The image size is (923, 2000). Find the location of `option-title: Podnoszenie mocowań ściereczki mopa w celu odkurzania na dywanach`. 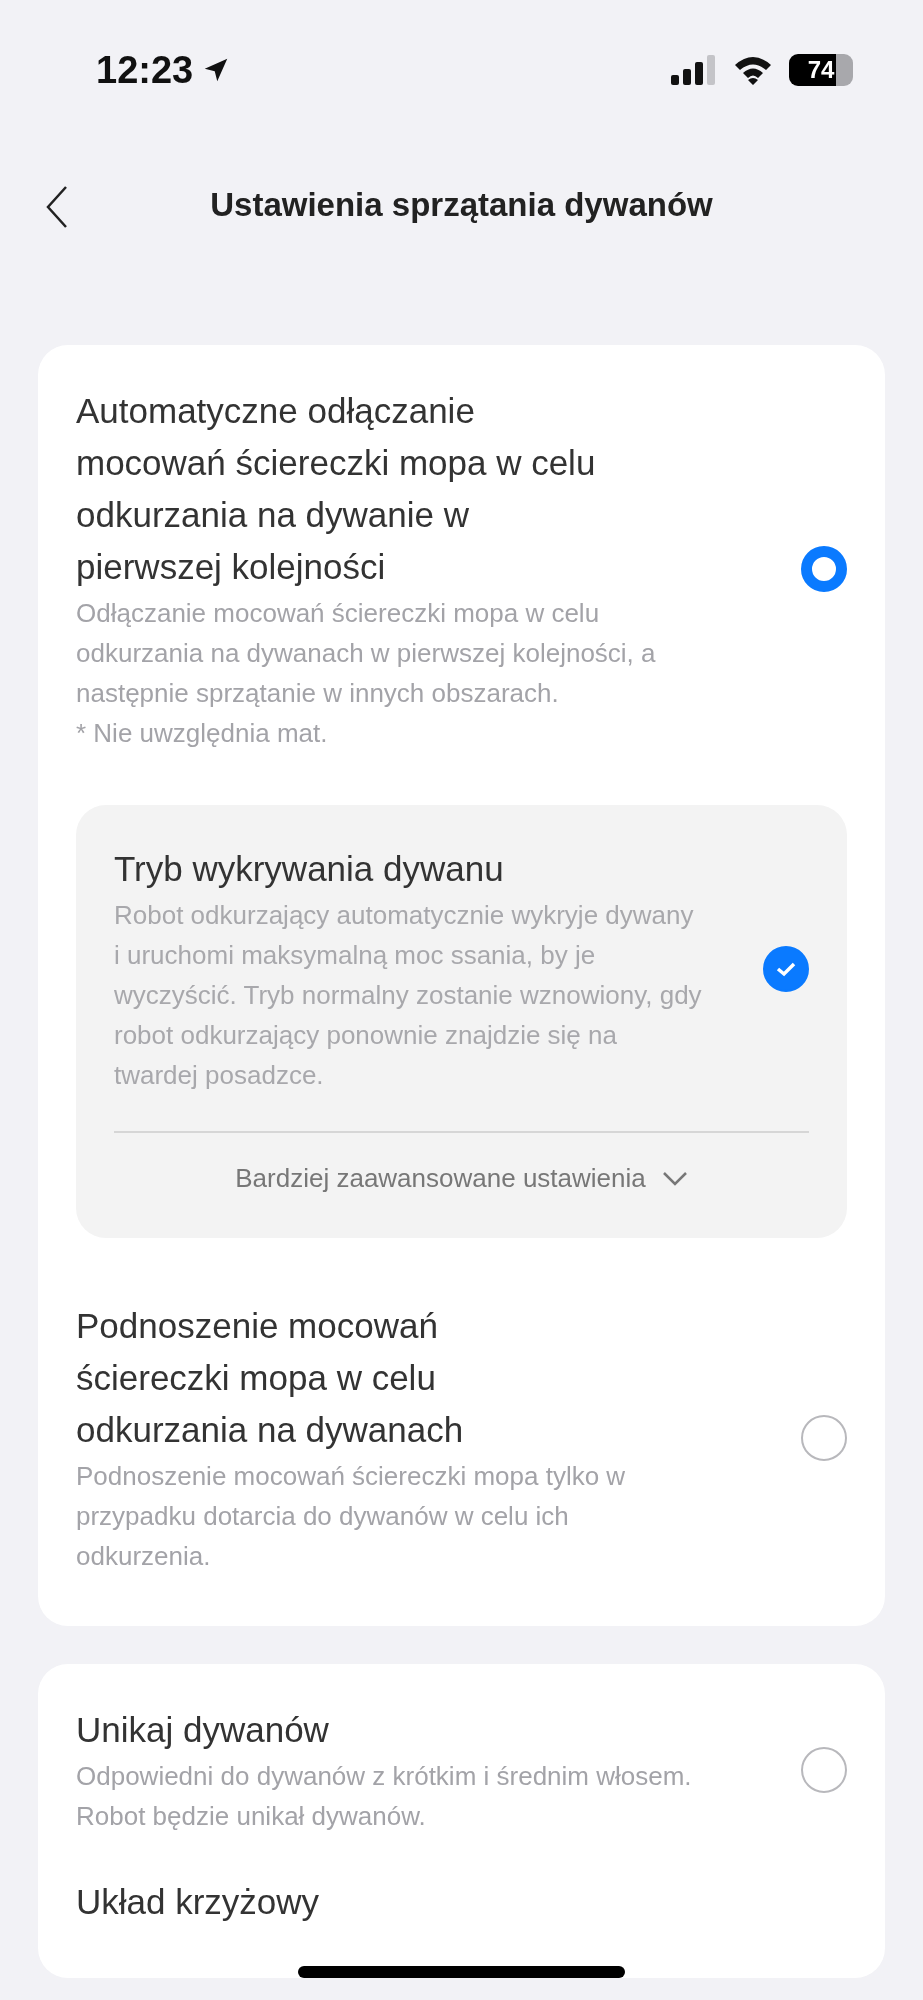

option-title: Podnoszenie mocowań ściereczki mopa w celu odkurzania na dywanach is located at coordinates (270, 1378).